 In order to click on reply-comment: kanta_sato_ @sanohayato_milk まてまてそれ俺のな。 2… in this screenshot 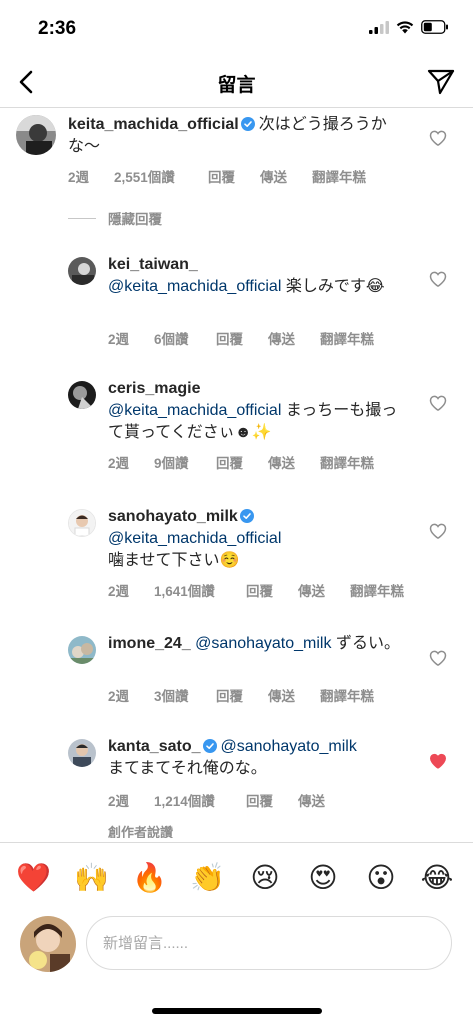, I will do `click(236, 776)`.